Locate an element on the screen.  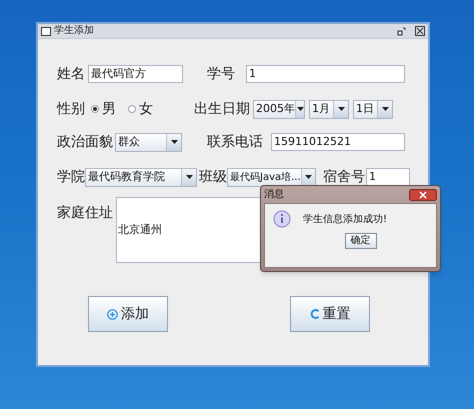
field-label: 宿舍号 is located at coordinates (344, 177).